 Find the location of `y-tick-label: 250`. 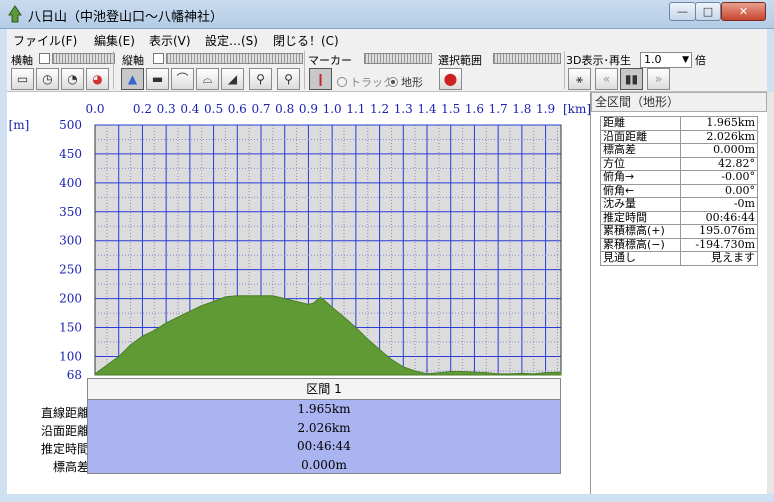

y-tick-label: 250 is located at coordinates (70, 270).